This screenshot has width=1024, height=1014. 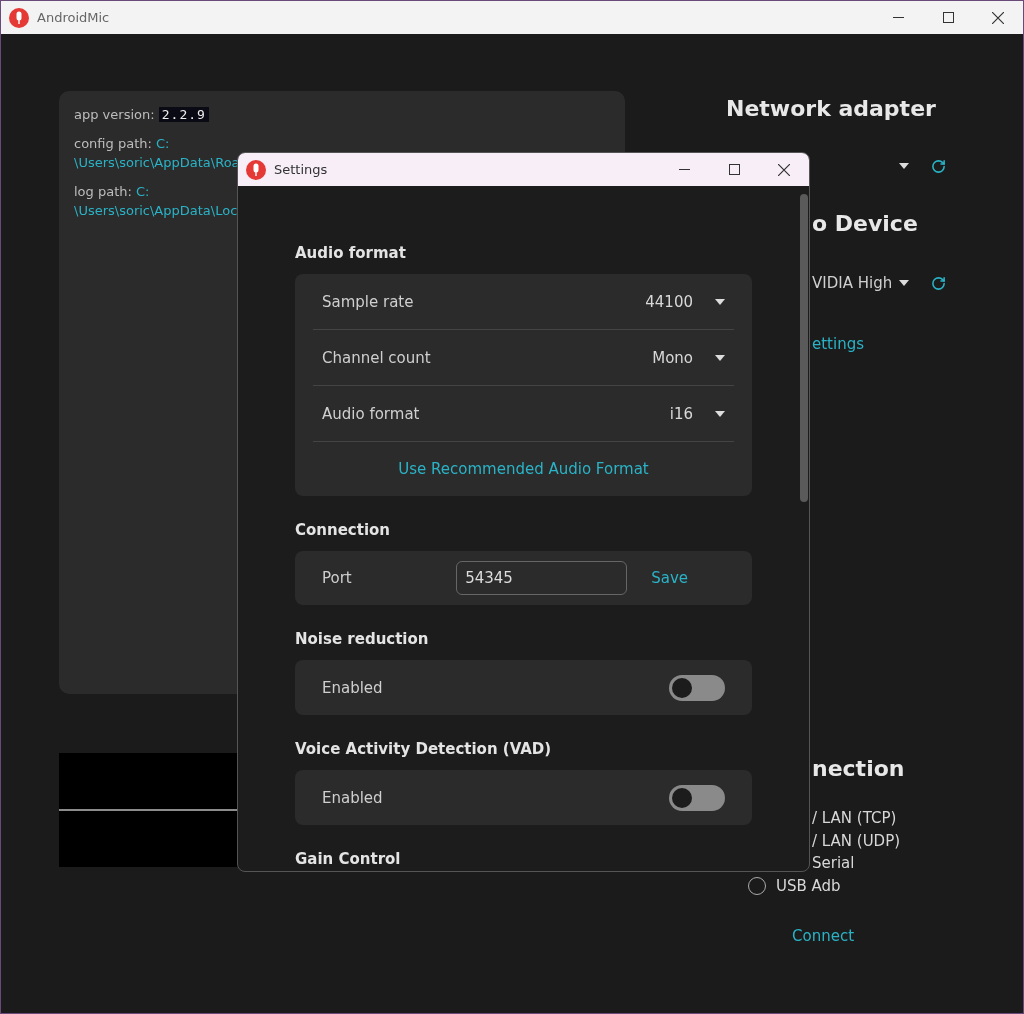 I want to click on path-link: \Users\soric\AppData\Roa, so click(x=157, y=162).